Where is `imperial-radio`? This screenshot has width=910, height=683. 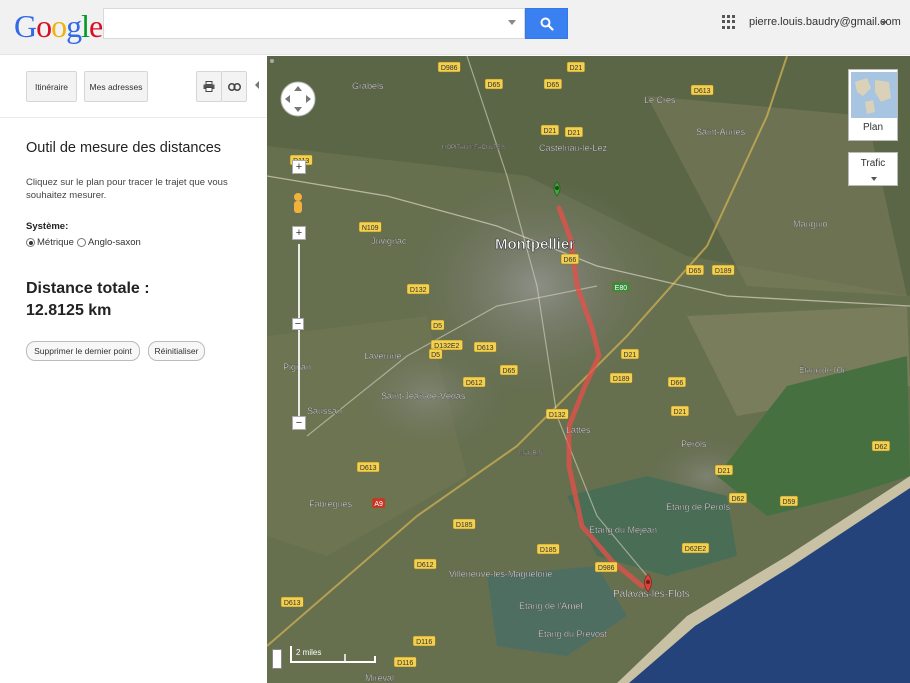 imperial-radio is located at coordinates (81, 242).